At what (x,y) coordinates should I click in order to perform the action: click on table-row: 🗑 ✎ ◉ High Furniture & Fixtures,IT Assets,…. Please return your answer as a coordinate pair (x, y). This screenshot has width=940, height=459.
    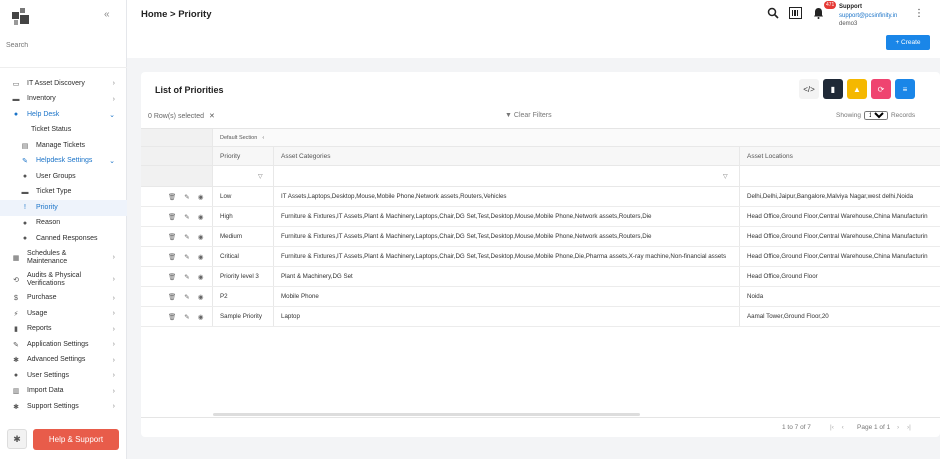
    Looking at the image, I should click on (540, 217).